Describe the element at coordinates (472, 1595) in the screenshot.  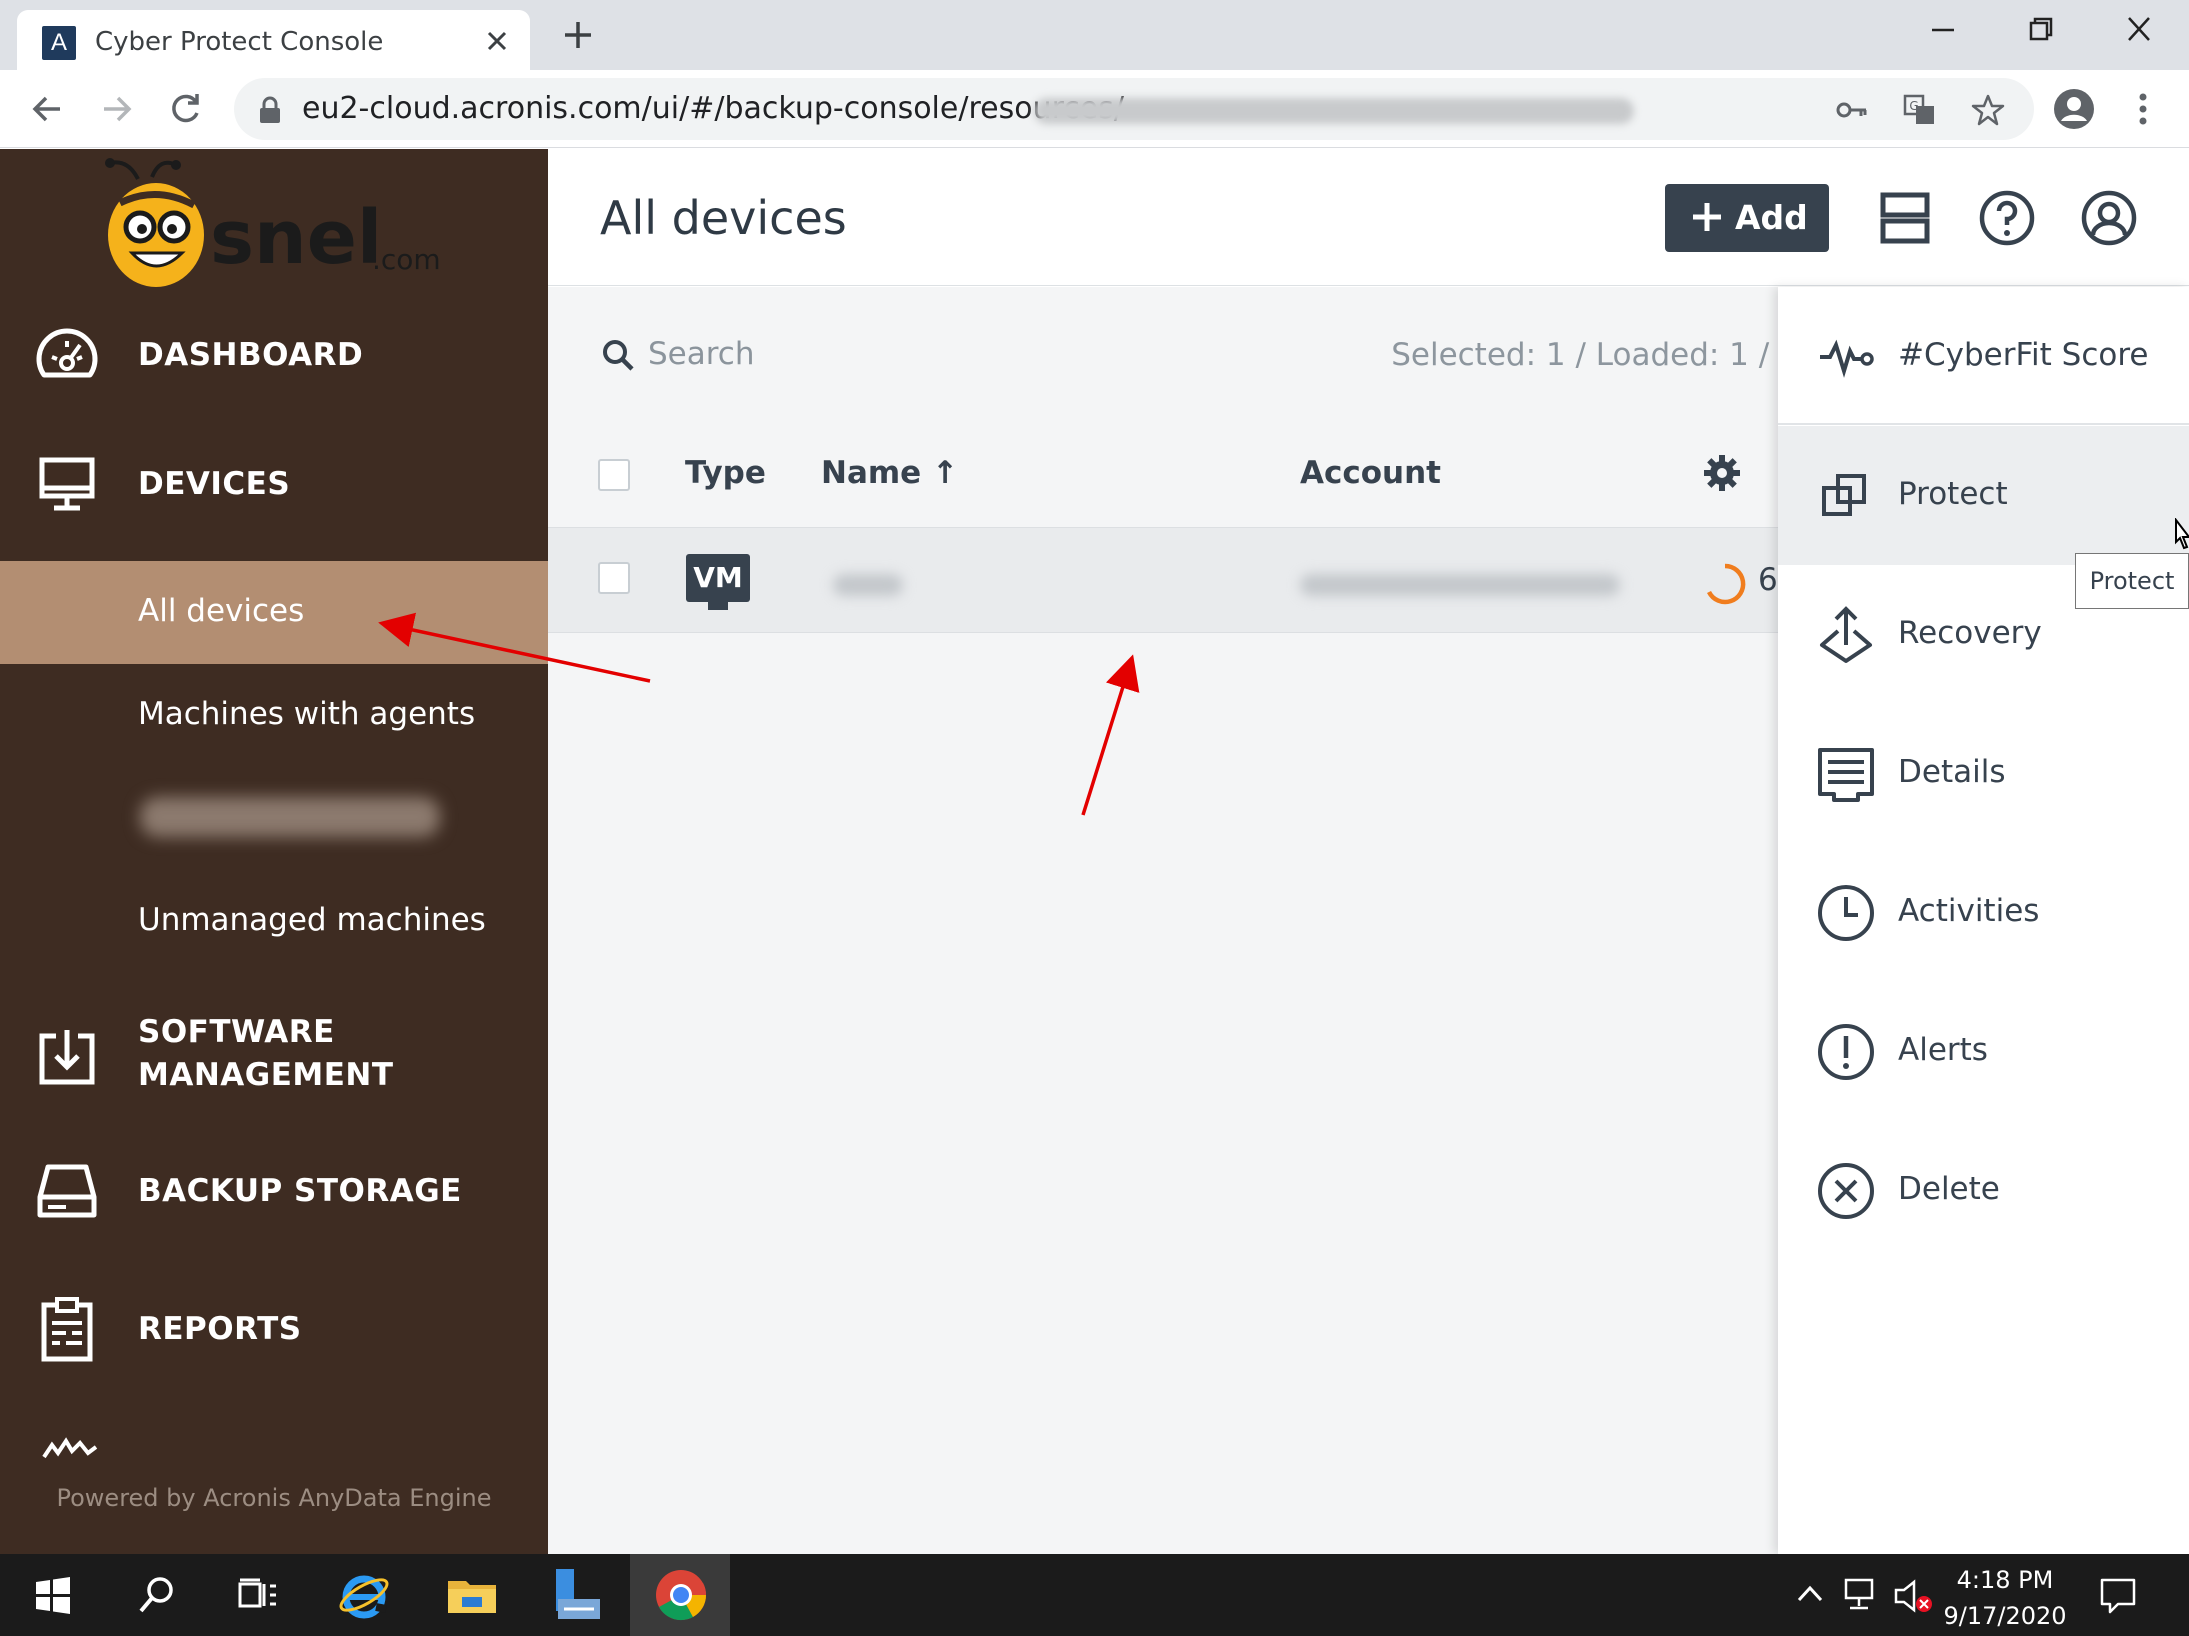
I see `file-explorer-icon` at that location.